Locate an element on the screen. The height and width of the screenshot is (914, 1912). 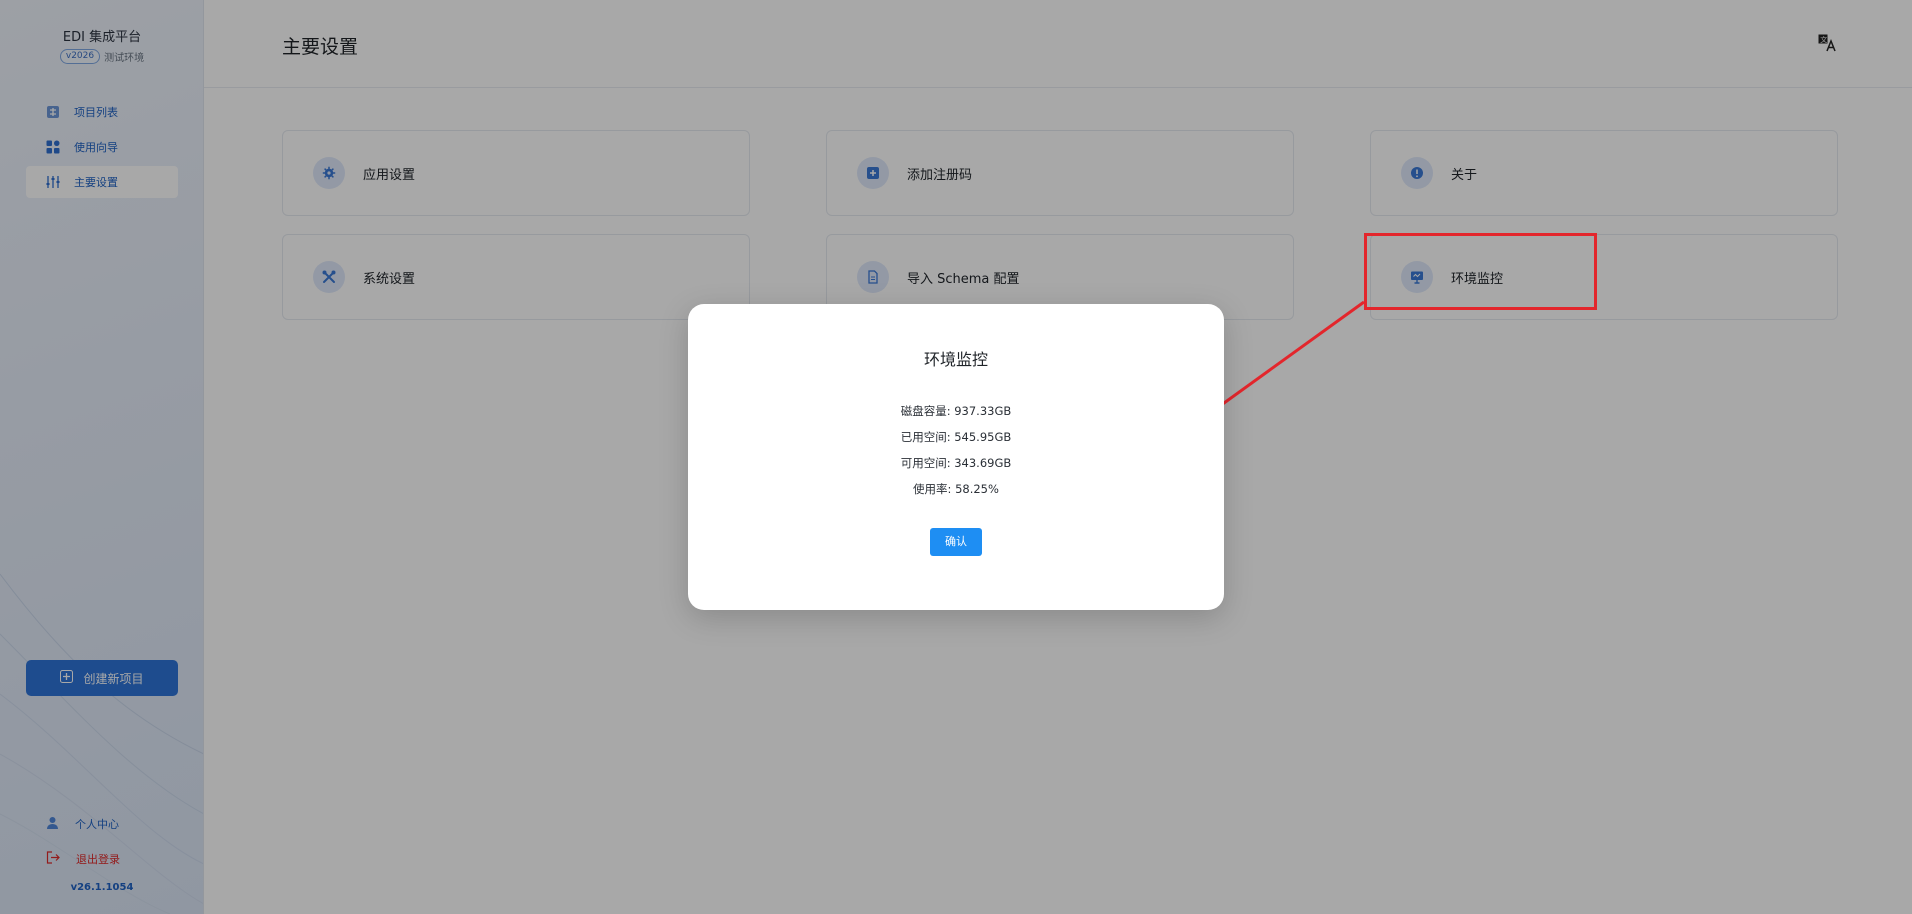
annotation-highlight-box is located at coordinates (1480, 271).